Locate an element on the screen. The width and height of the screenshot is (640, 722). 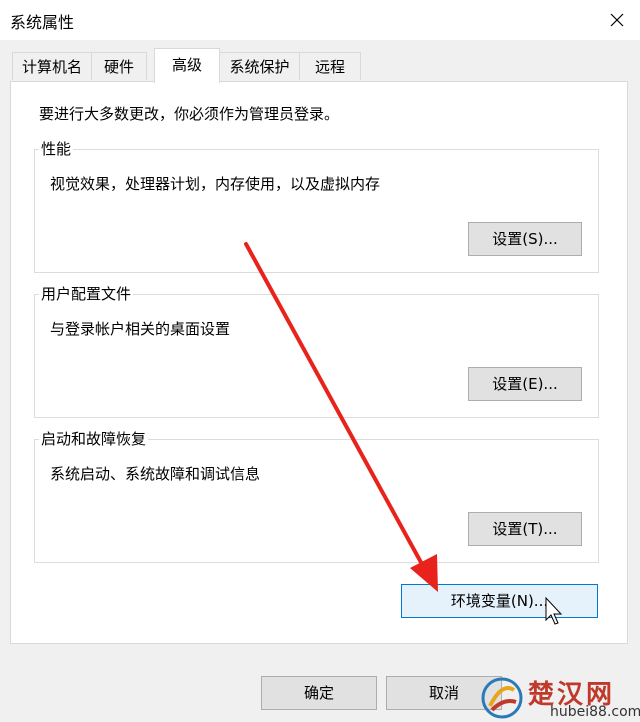
close-icon is located at coordinates (617, 20).